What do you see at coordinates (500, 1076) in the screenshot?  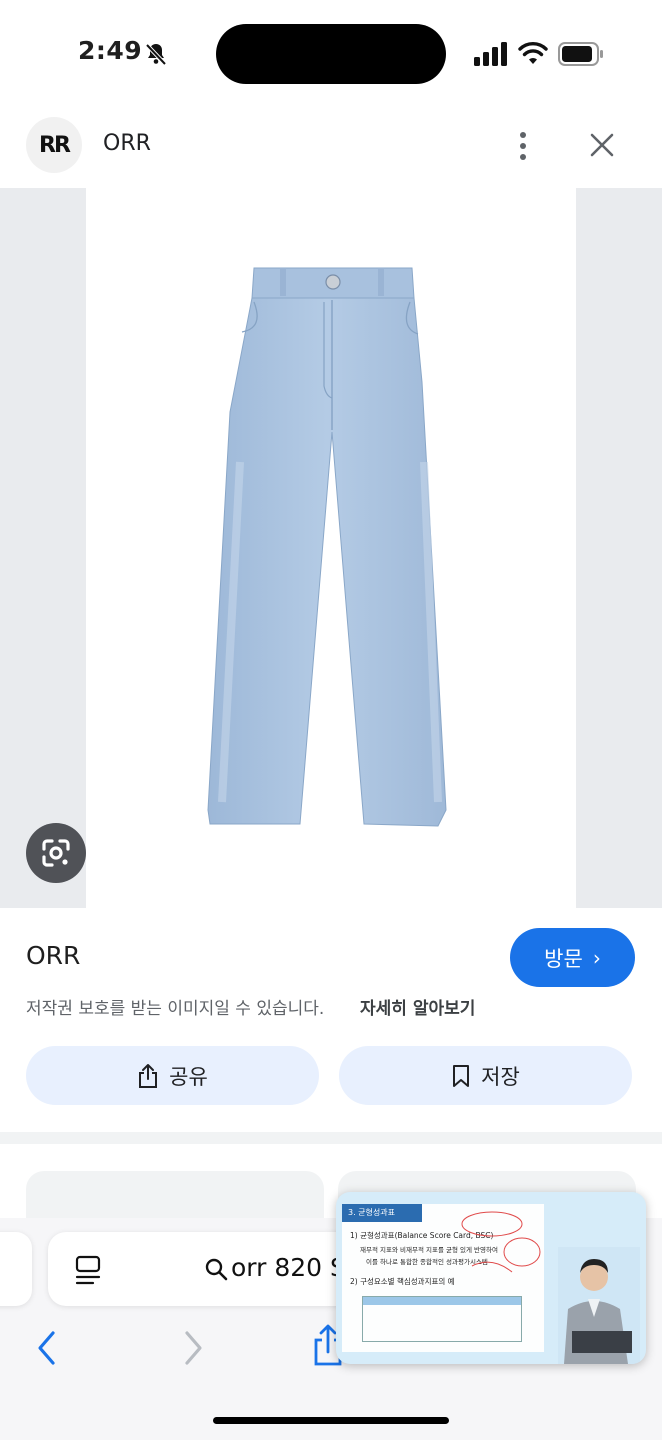 I see `save-label: 저장` at bounding box center [500, 1076].